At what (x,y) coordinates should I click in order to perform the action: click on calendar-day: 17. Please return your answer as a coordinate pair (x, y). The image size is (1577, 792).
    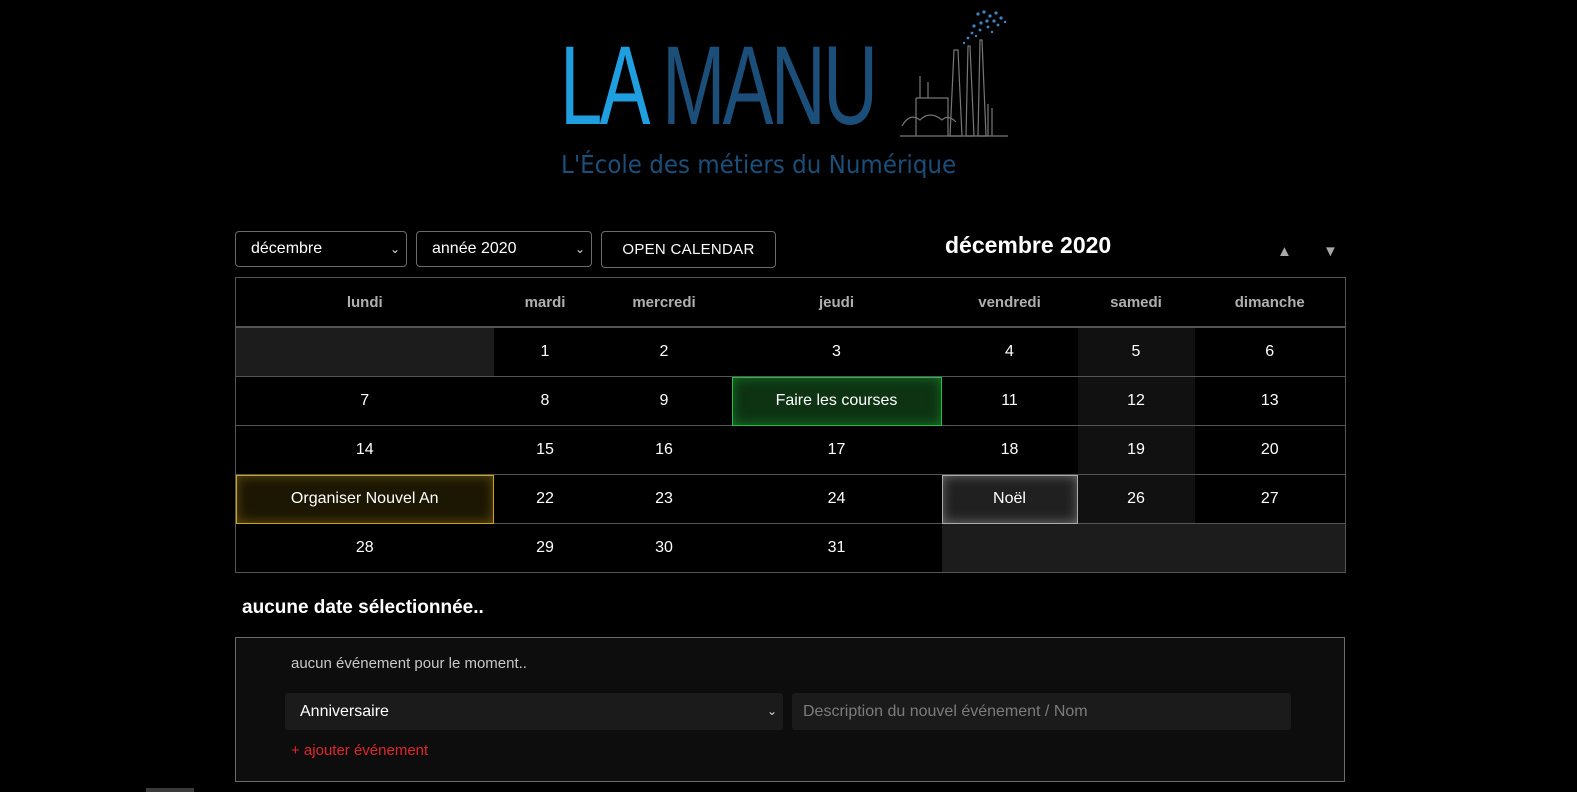
    Looking at the image, I should click on (836, 450).